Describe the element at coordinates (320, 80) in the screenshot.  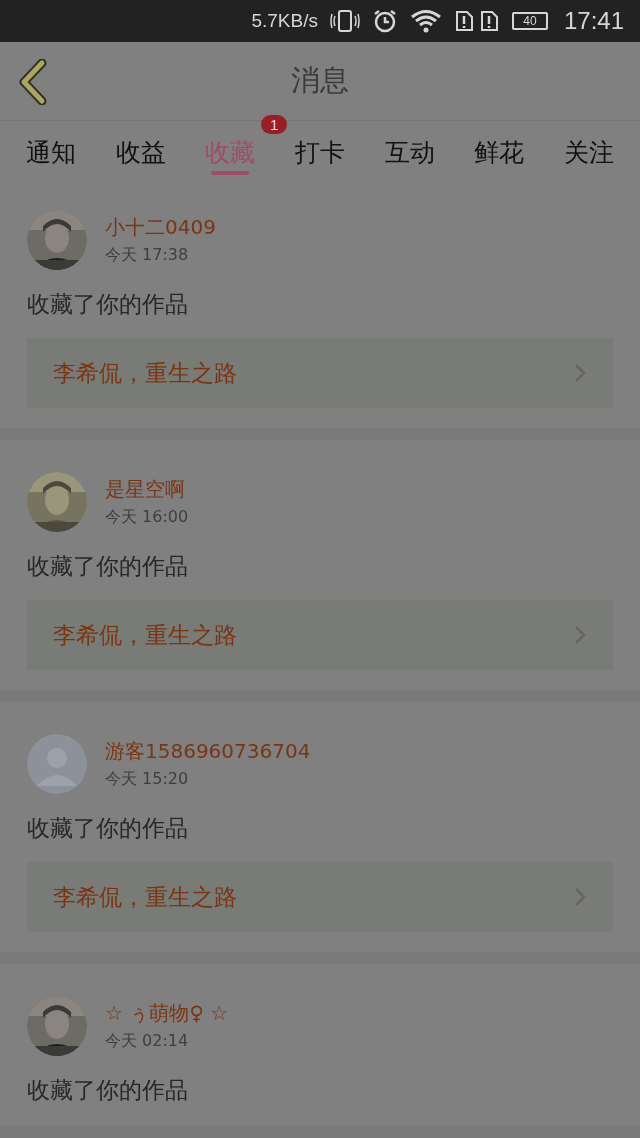
I see `page-title: 消息` at that location.